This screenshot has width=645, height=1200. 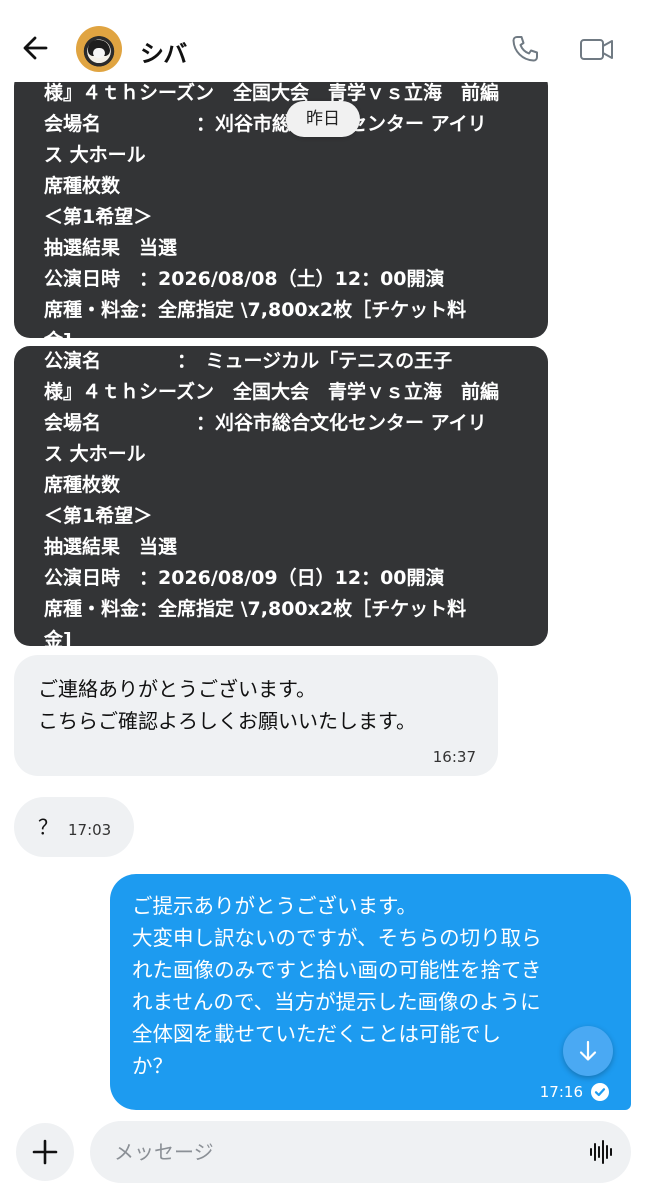 I want to click on scroll-to-bottom-button, so click(x=588, y=1051).